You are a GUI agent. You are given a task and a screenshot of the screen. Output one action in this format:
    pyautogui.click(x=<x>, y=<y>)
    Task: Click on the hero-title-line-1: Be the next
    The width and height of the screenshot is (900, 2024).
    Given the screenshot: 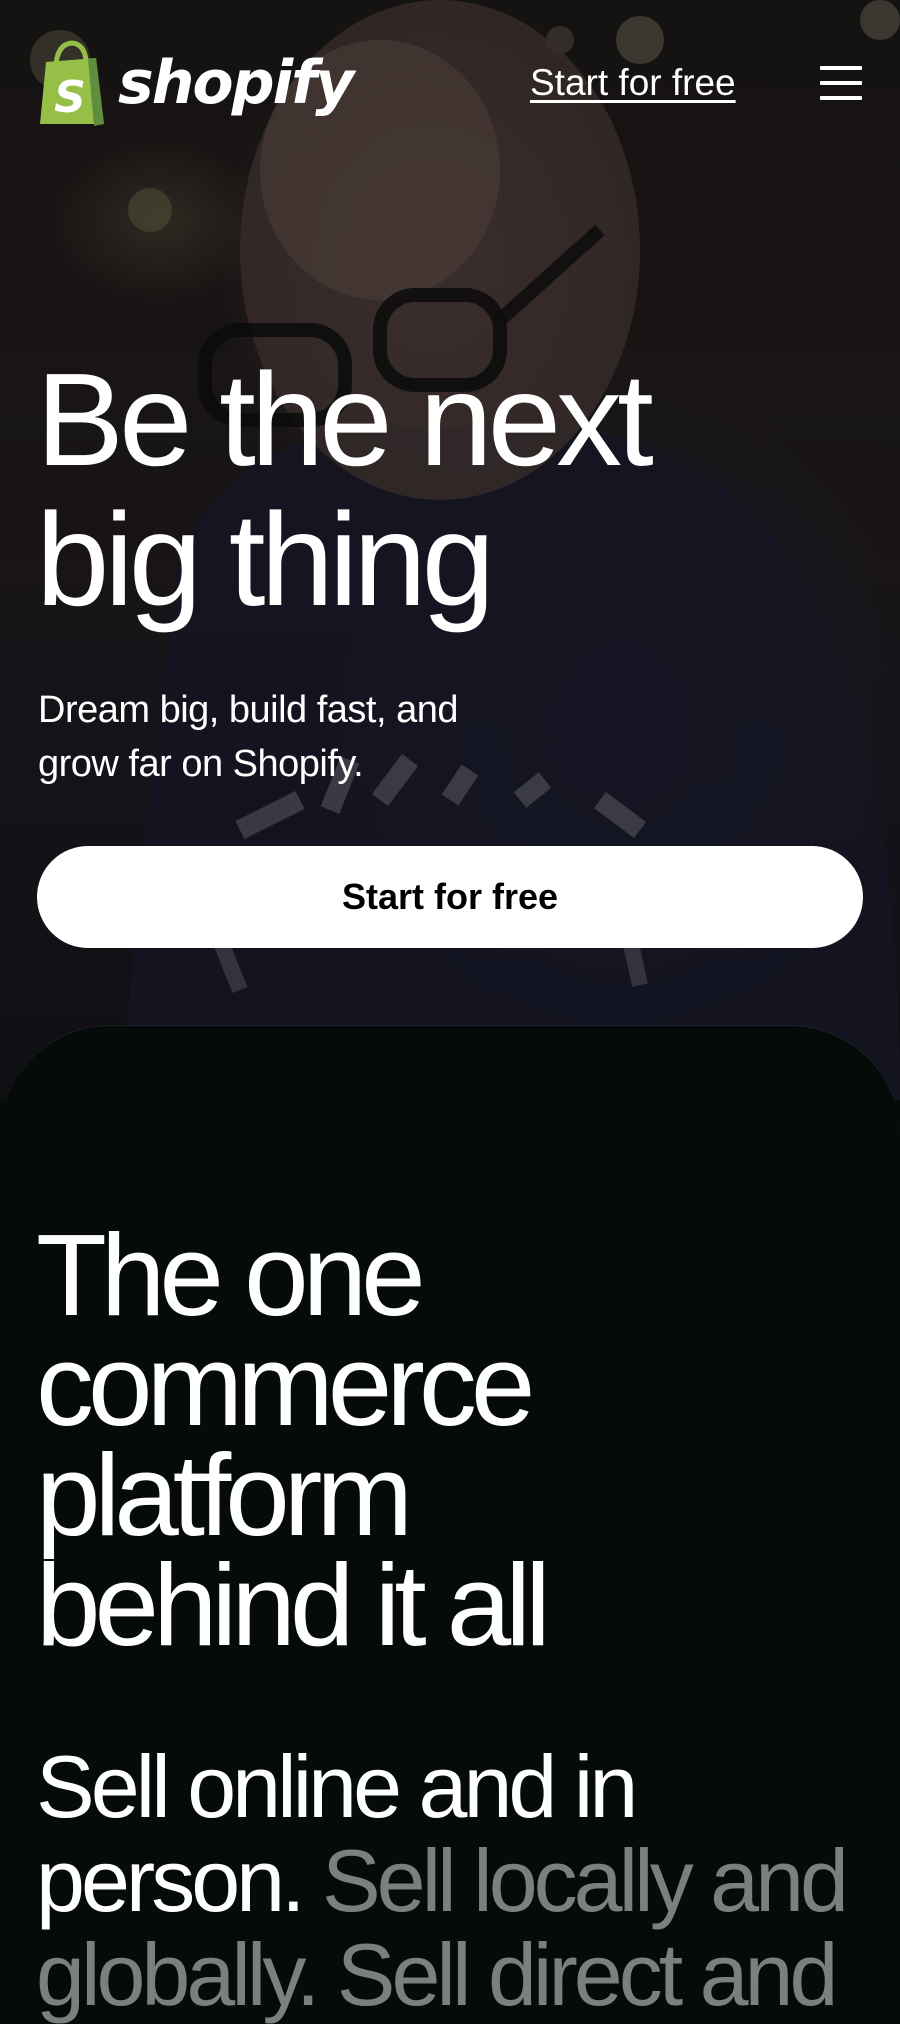 What is the action you would take?
    pyautogui.click(x=345, y=419)
    